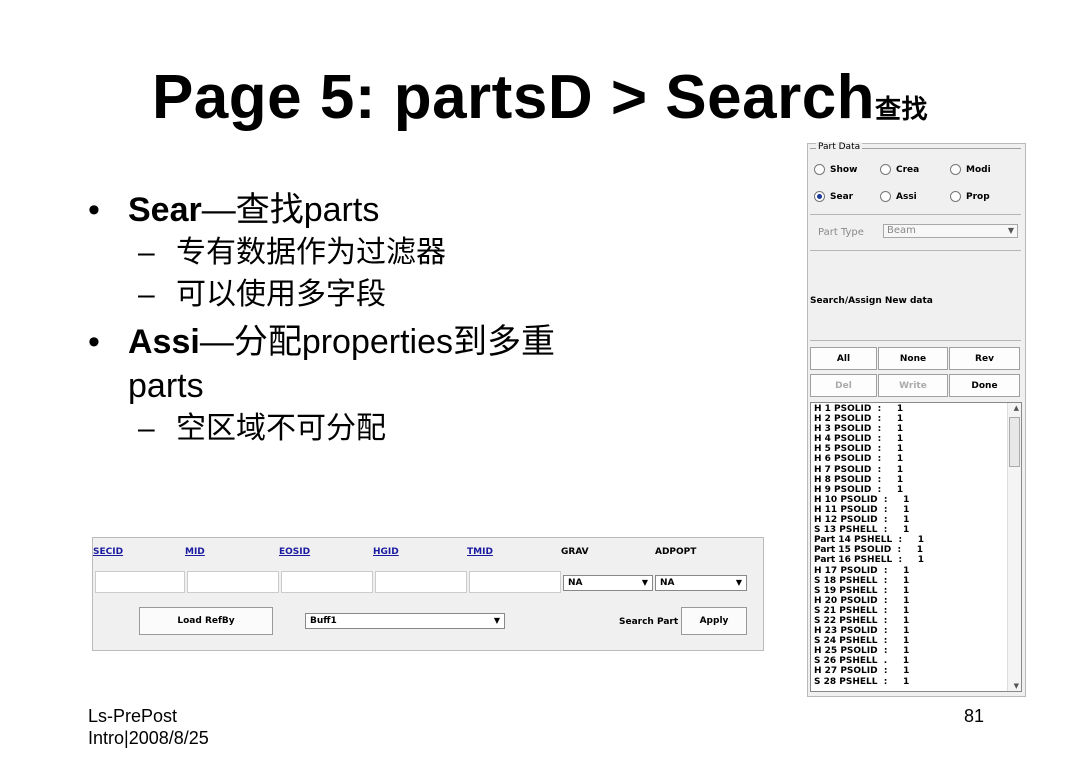 The height and width of the screenshot is (763, 1080). I want to click on radio-prop: Prop, so click(970, 196).